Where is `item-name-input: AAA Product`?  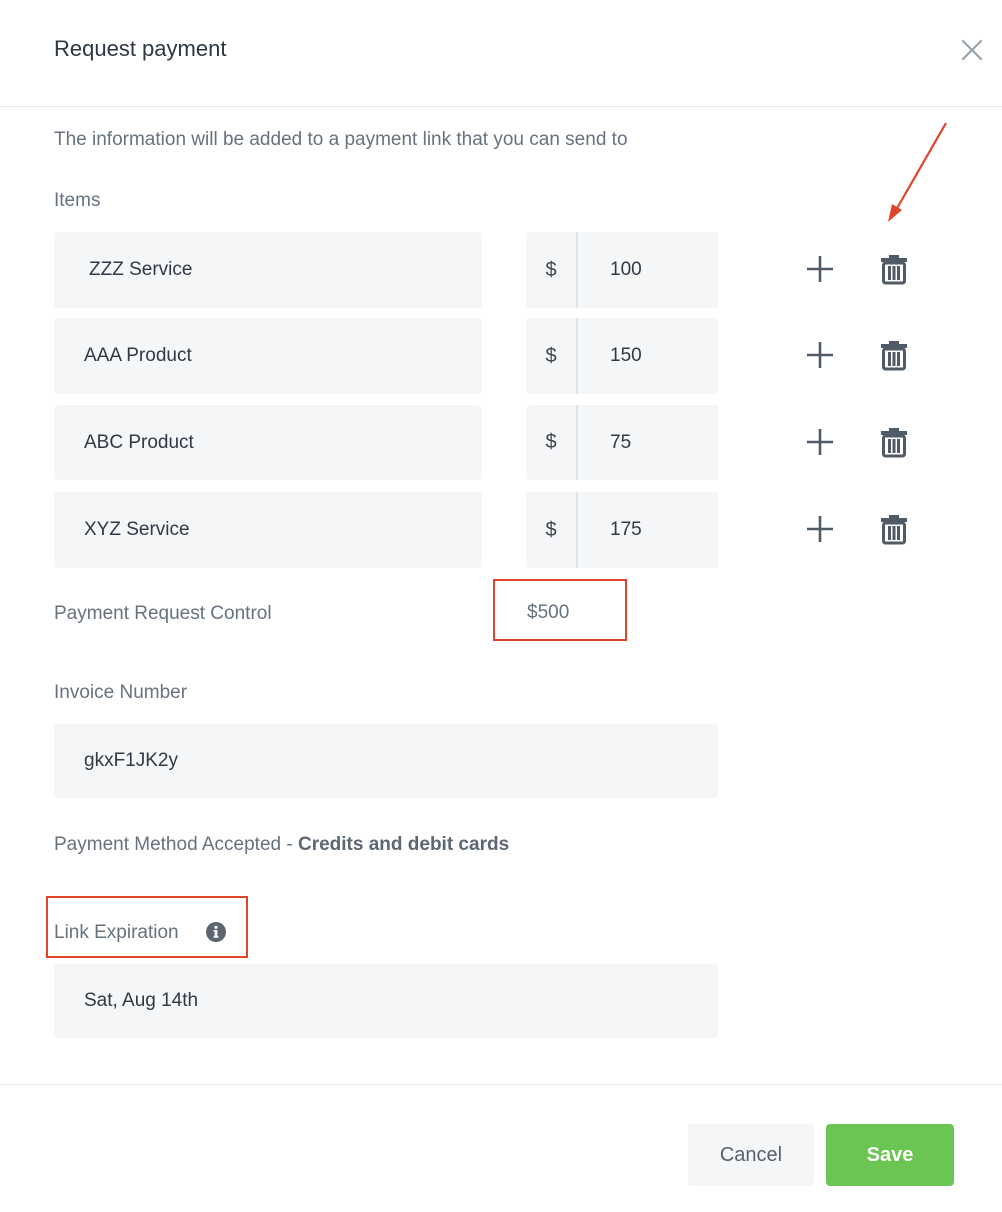 item-name-input: AAA Product is located at coordinates (268, 356).